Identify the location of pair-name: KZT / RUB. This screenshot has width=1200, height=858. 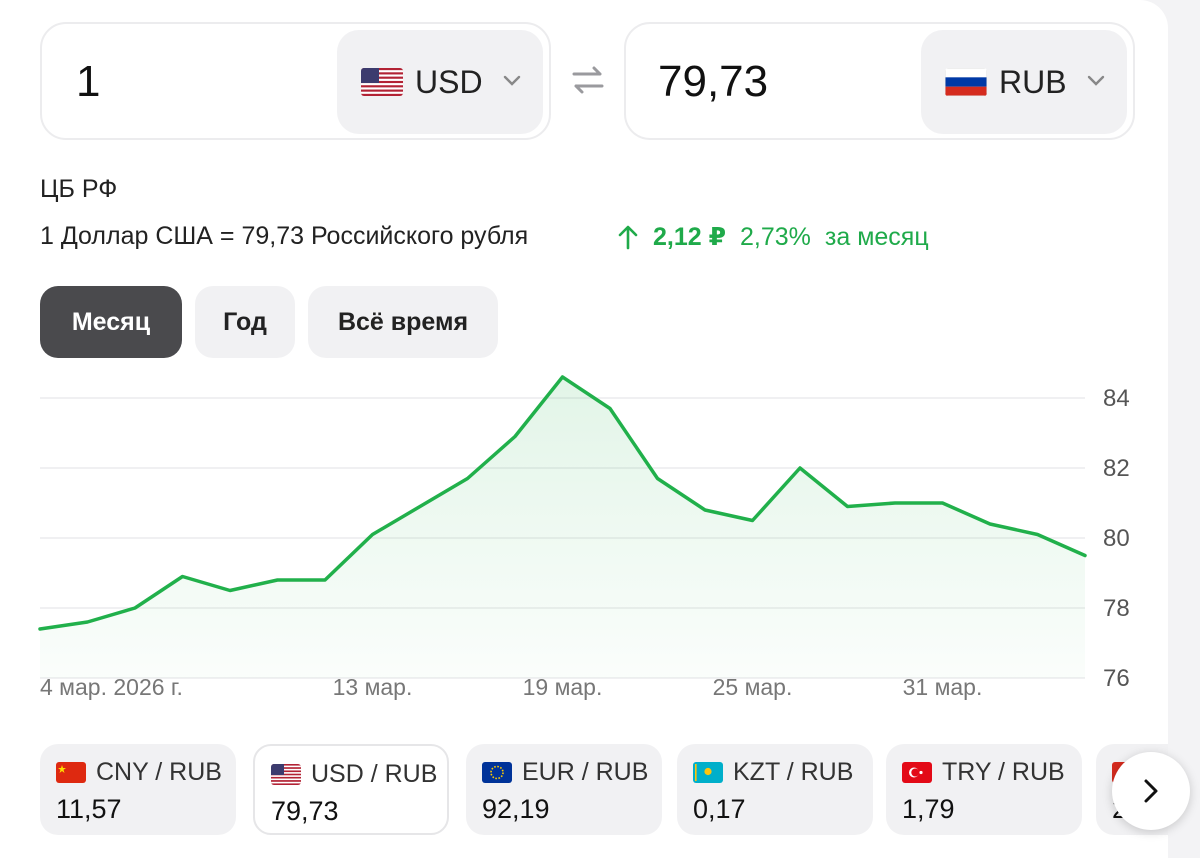
(793, 772).